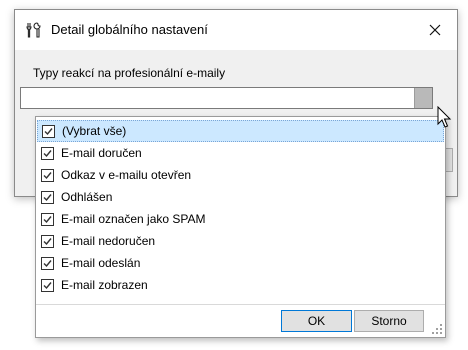  What do you see at coordinates (240, 175) in the screenshot?
I see `list-item: Odkaz v e-mailu otevřen` at bounding box center [240, 175].